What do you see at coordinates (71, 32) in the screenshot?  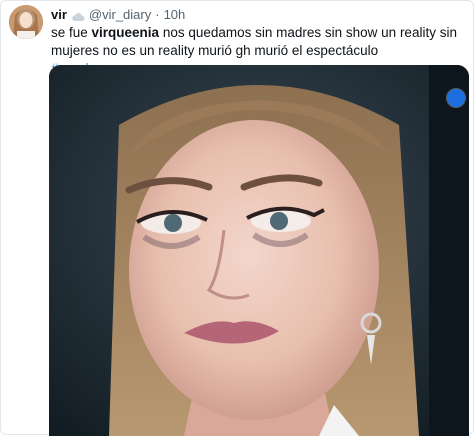 I see `tweet-text-prefix: se fue` at bounding box center [71, 32].